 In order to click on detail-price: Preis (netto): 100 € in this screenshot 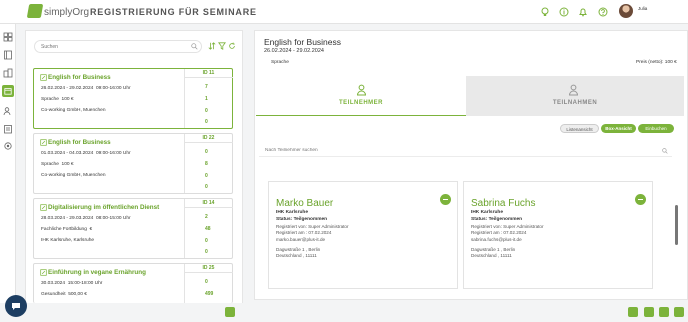, I will do `click(656, 62)`.